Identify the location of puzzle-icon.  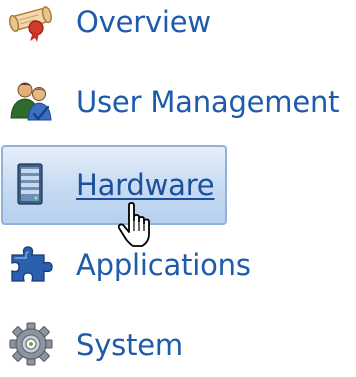
(31, 264).